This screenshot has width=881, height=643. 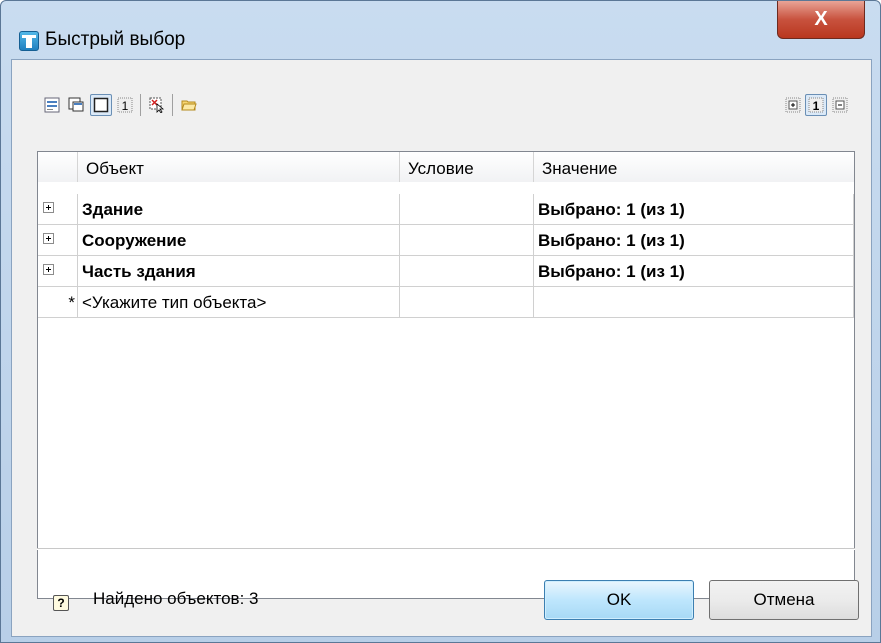 What do you see at coordinates (821, 20) in the screenshot?
I see `close-button: X` at bounding box center [821, 20].